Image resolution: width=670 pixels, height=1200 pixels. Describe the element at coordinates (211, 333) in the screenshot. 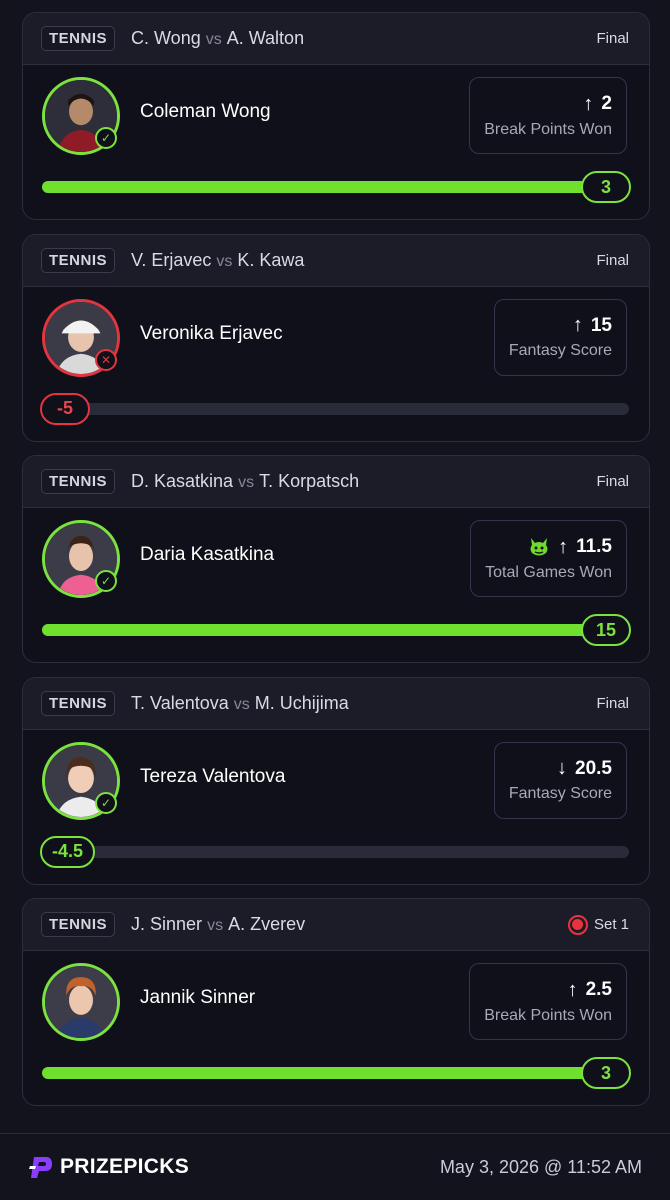

I see `player-name: Veronika Erjavec` at that location.